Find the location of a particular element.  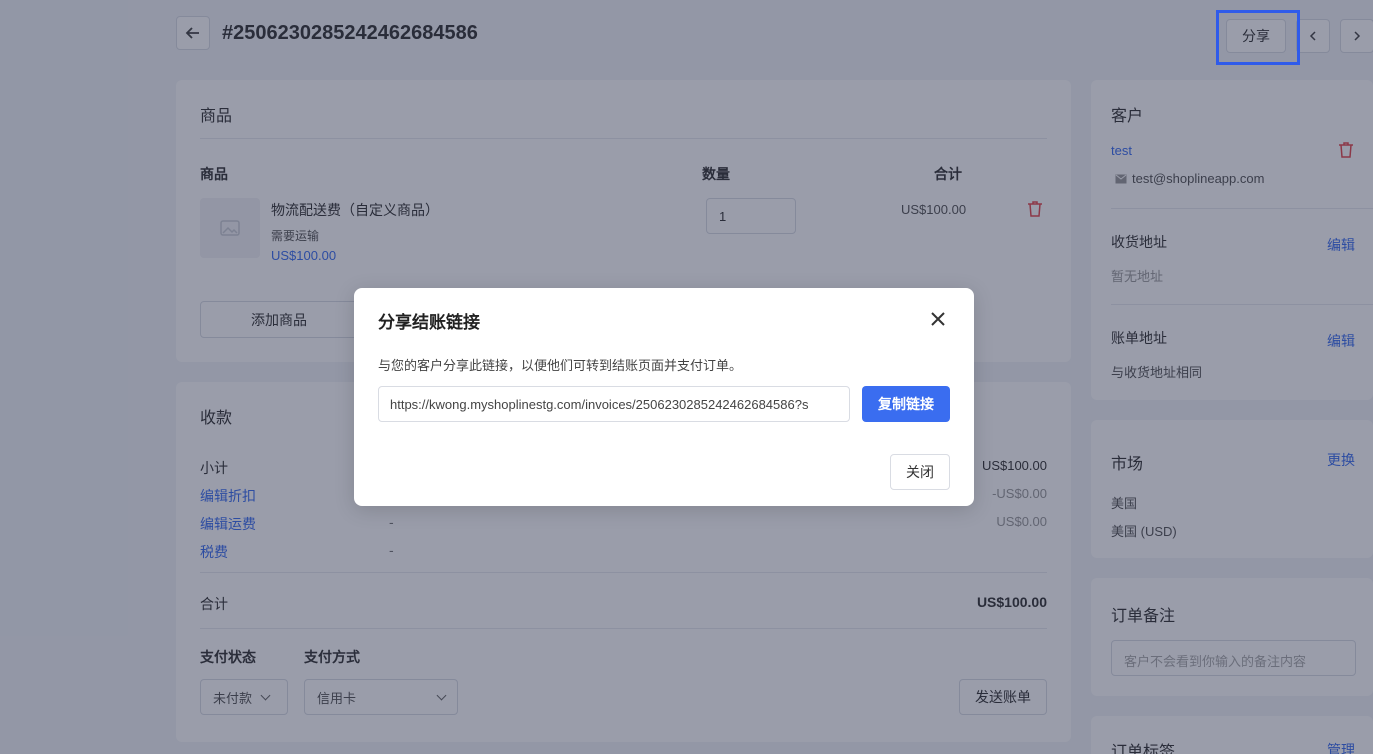

close-icon is located at coordinates (938, 319).